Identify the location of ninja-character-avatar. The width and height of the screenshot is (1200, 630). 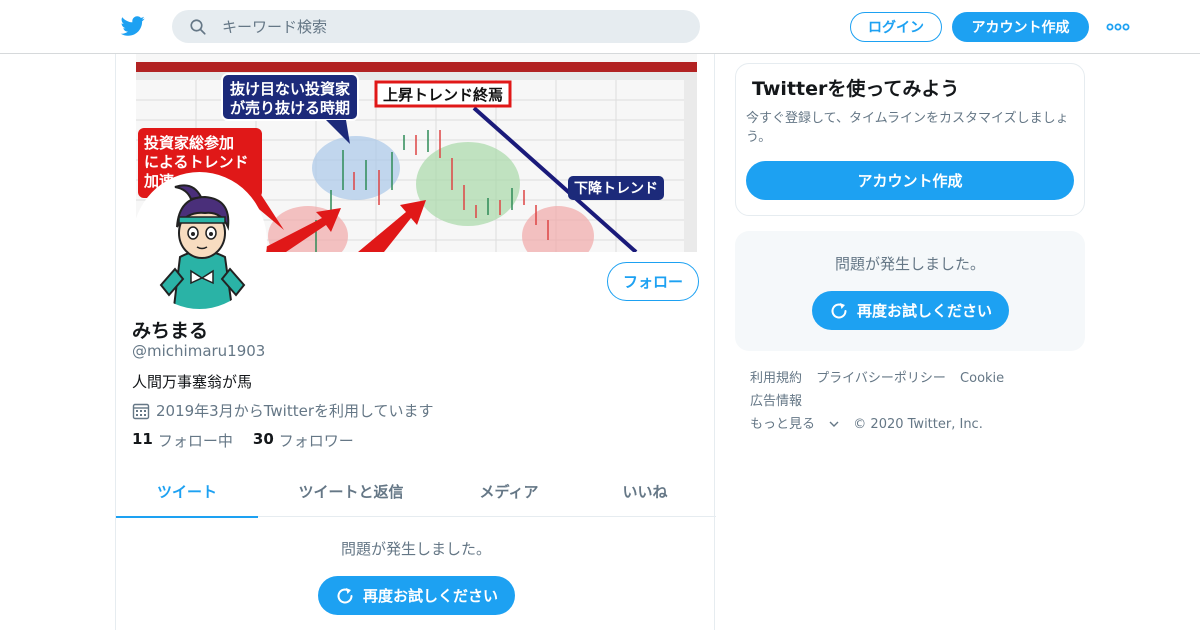
(199, 242).